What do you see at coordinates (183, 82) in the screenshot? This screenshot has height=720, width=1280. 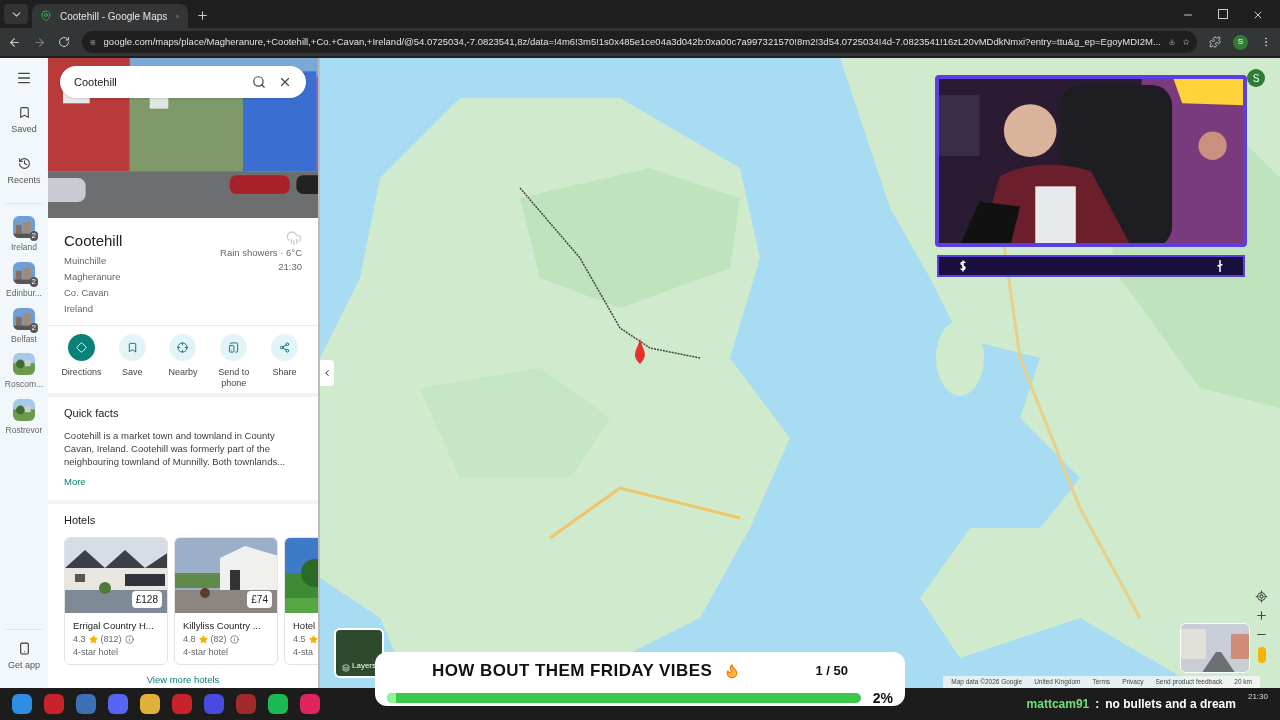 I see `search-field: Cootehill` at bounding box center [183, 82].